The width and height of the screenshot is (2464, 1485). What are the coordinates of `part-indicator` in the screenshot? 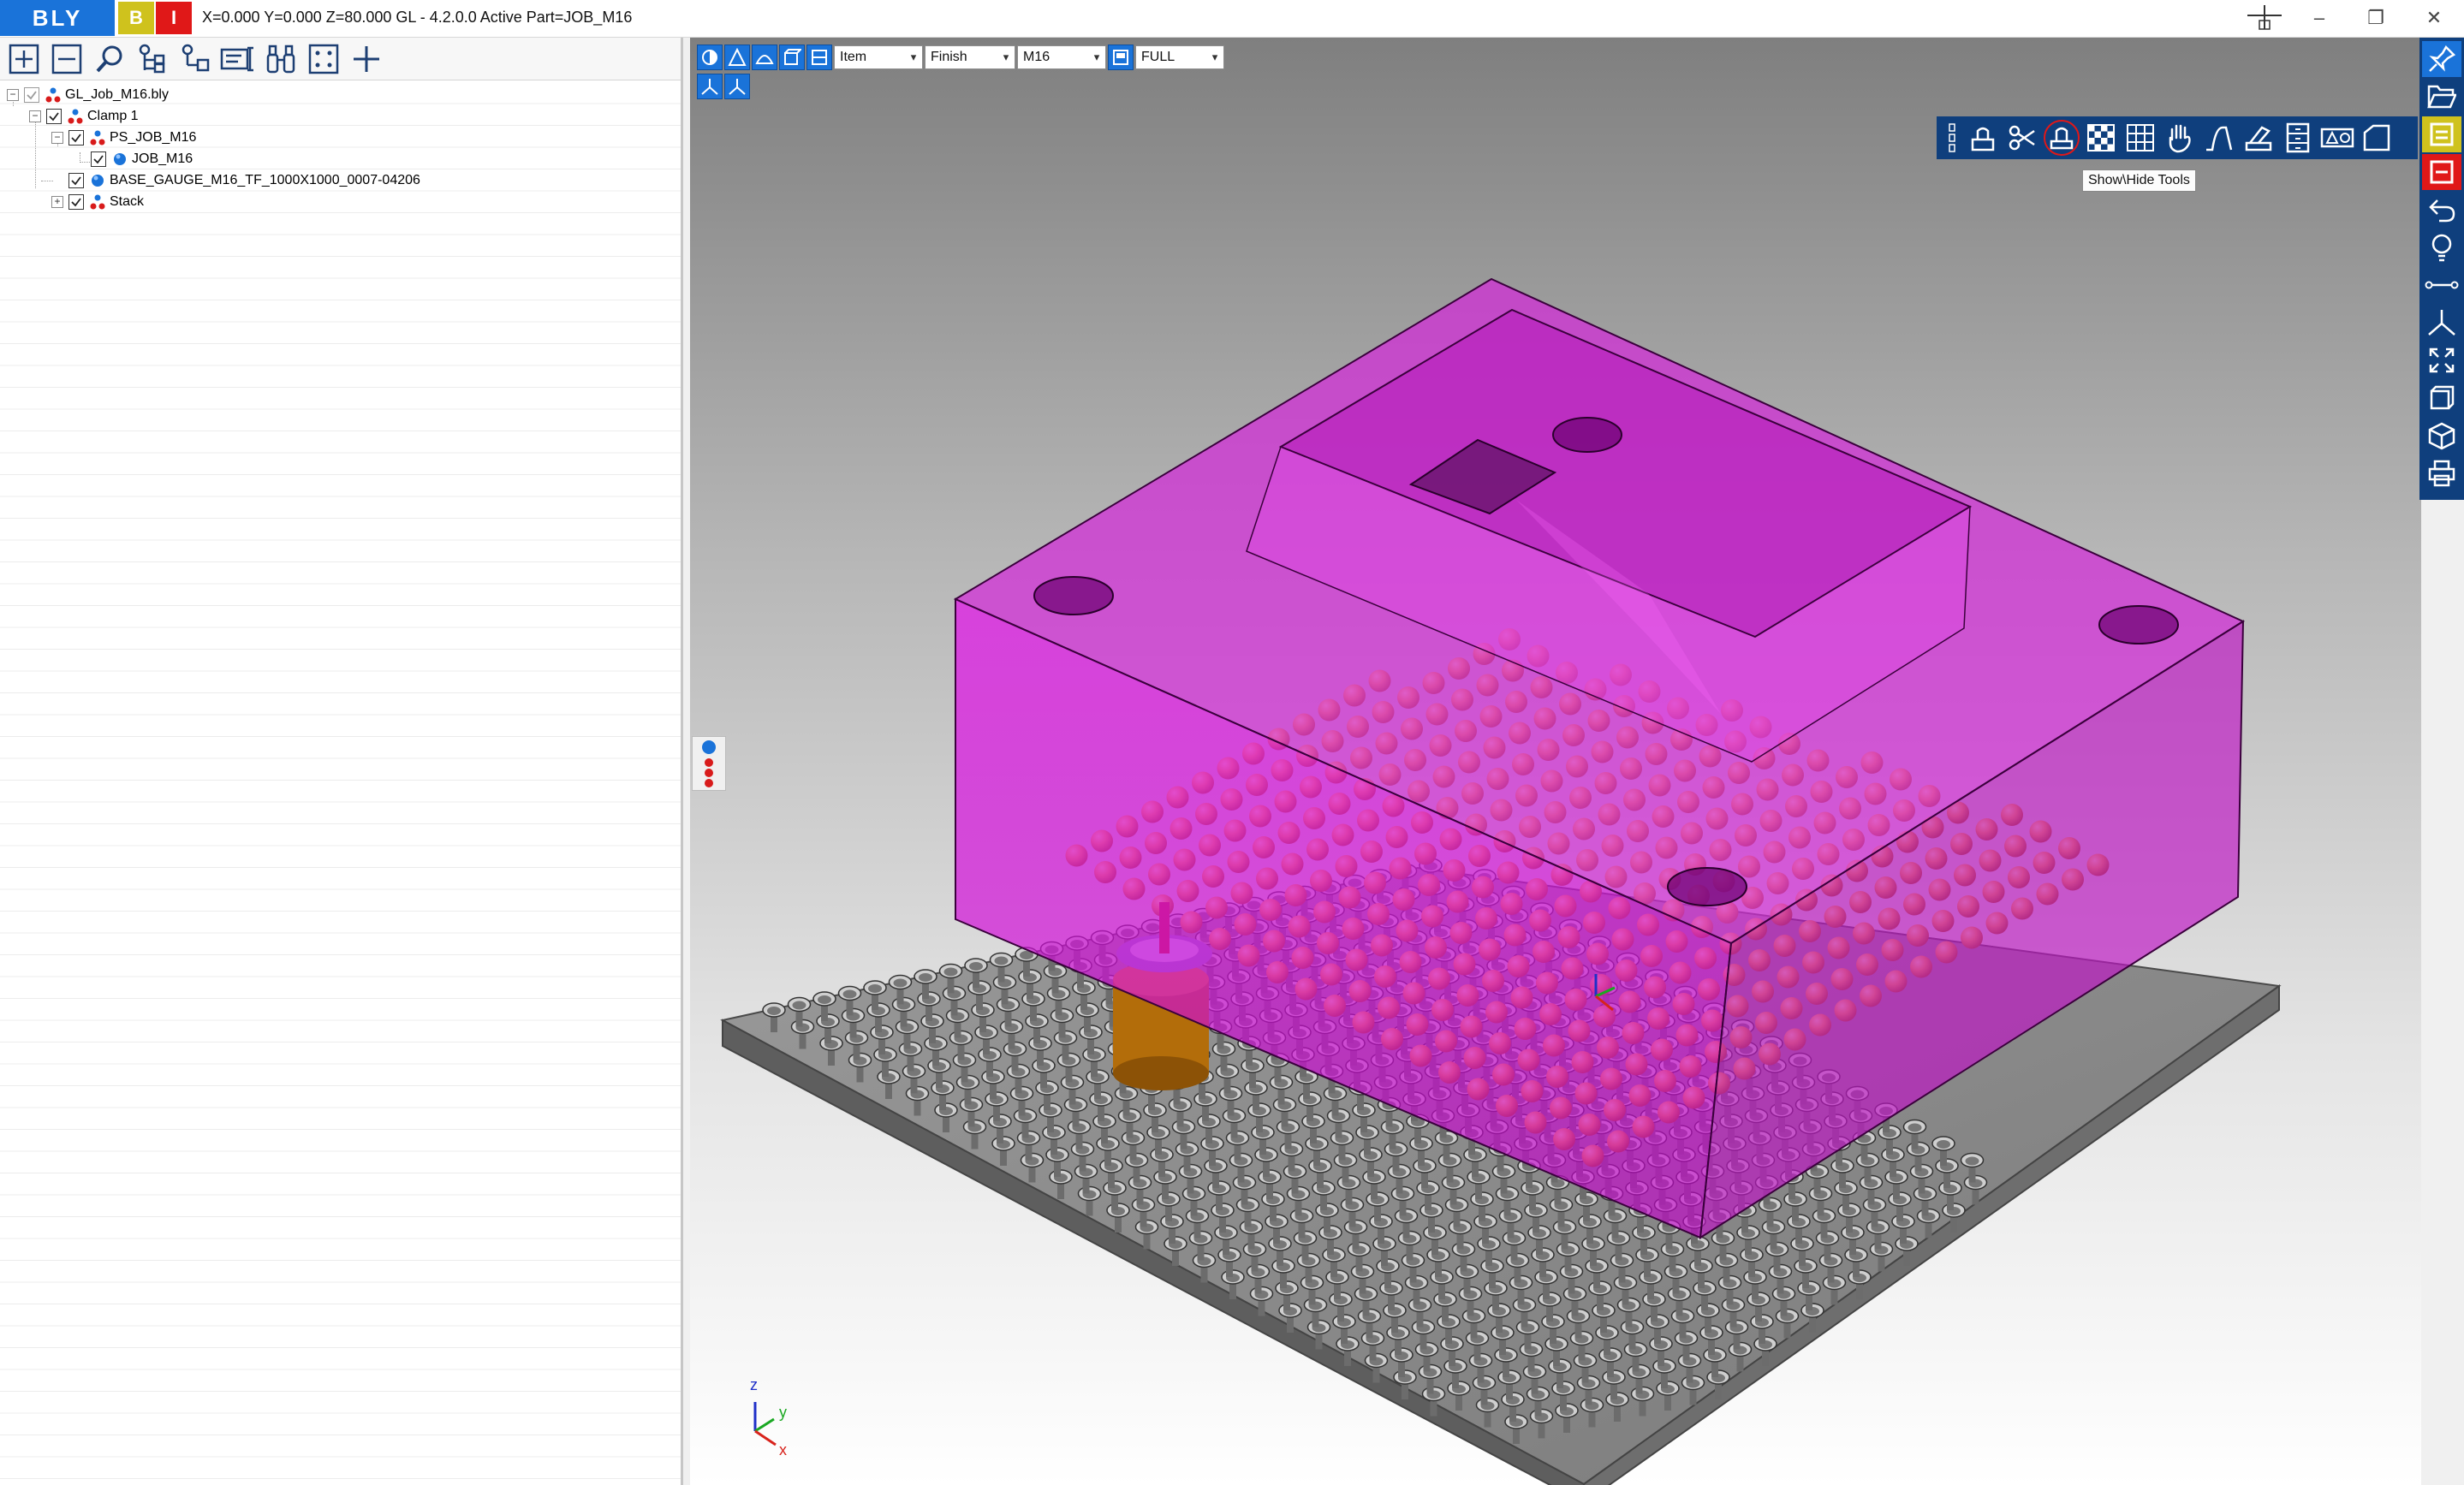 It's located at (709, 763).